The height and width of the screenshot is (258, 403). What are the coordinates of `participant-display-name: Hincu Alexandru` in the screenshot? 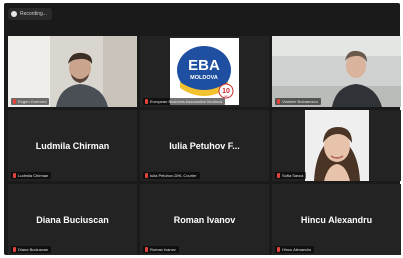 It's located at (336, 219).